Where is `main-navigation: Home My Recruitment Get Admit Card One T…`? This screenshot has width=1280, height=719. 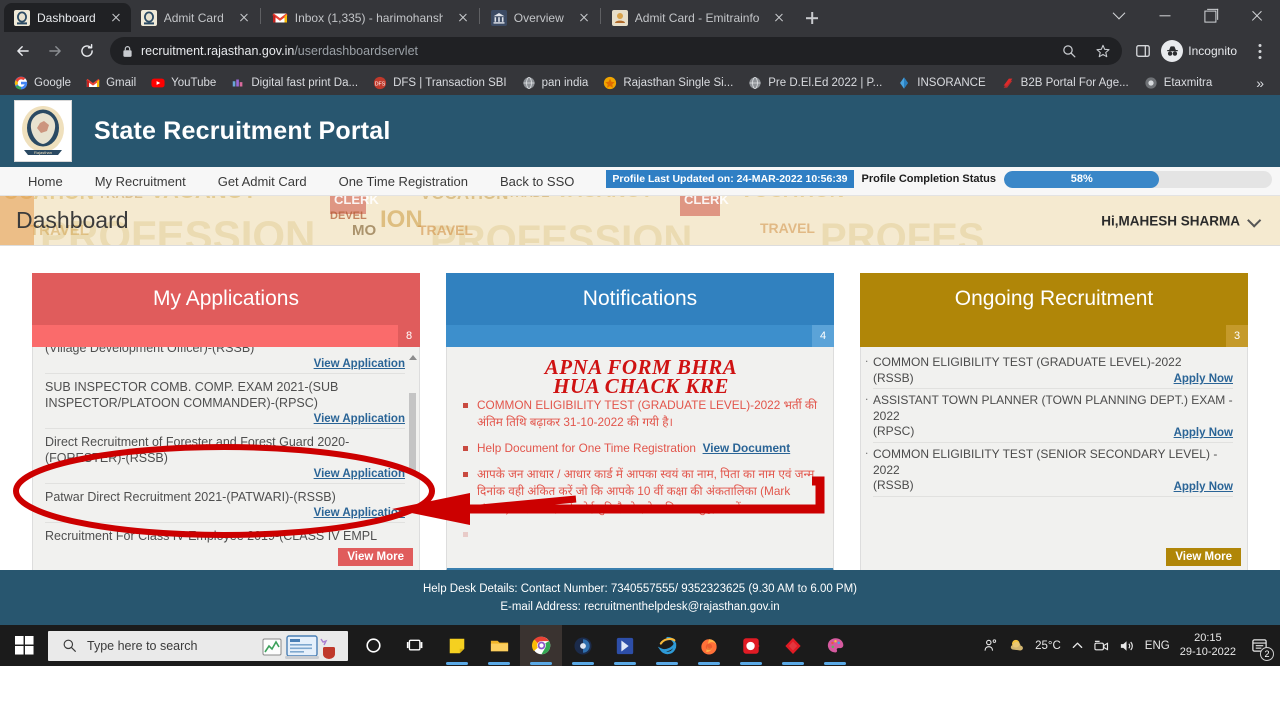 main-navigation: Home My Recruitment Get Admit Card One T… is located at coordinates (640, 181).